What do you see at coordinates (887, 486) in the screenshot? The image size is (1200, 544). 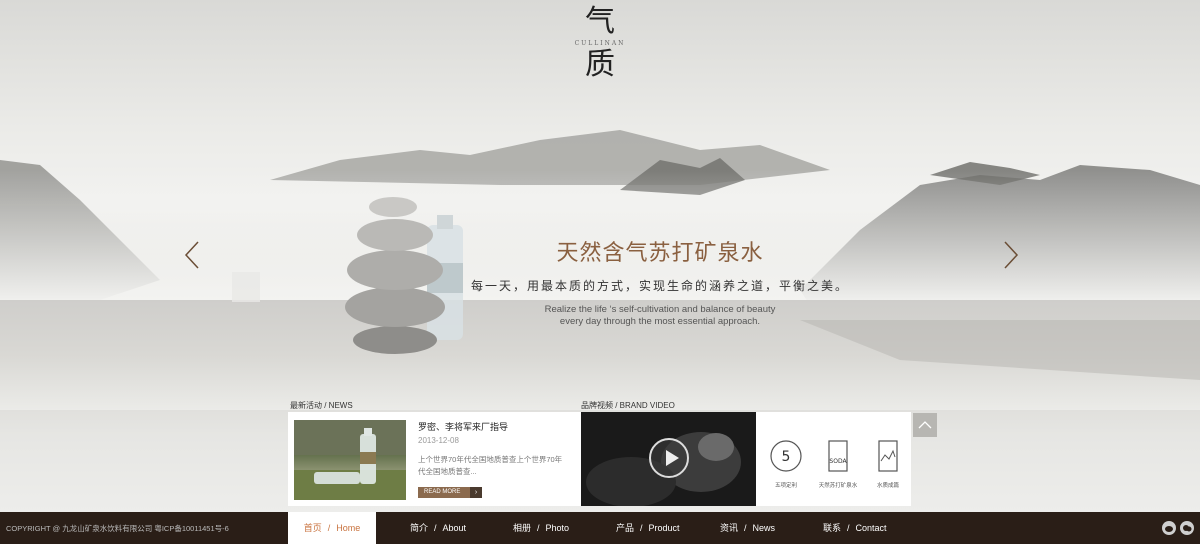 I see `badge-quality-caption: 水质成篇` at bounding box center [887, 486].